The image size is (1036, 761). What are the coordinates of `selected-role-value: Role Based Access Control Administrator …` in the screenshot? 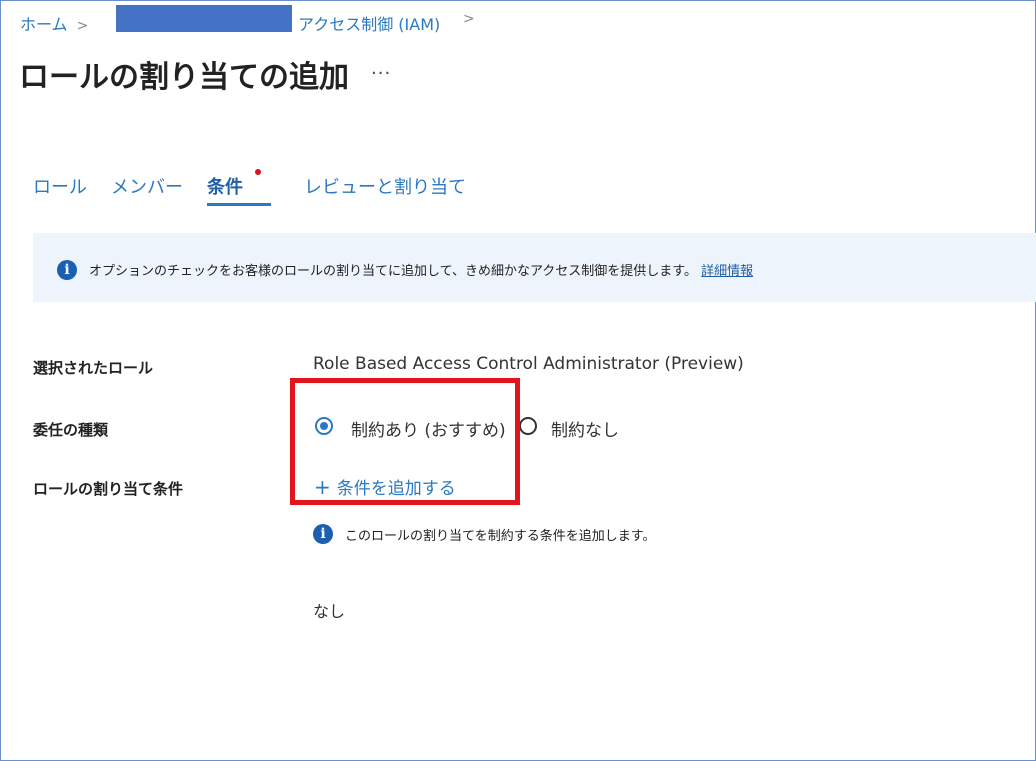 It's located at (528, 364).